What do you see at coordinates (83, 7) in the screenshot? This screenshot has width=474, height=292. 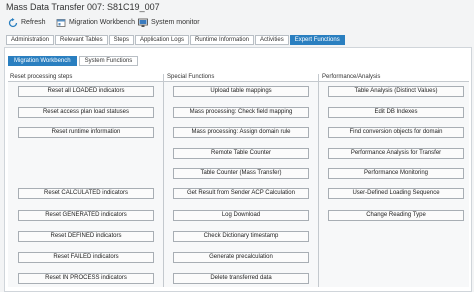 I see `window-title: Mass Data Transfer 007: S81C19_007` at bounding box center [83, 7].